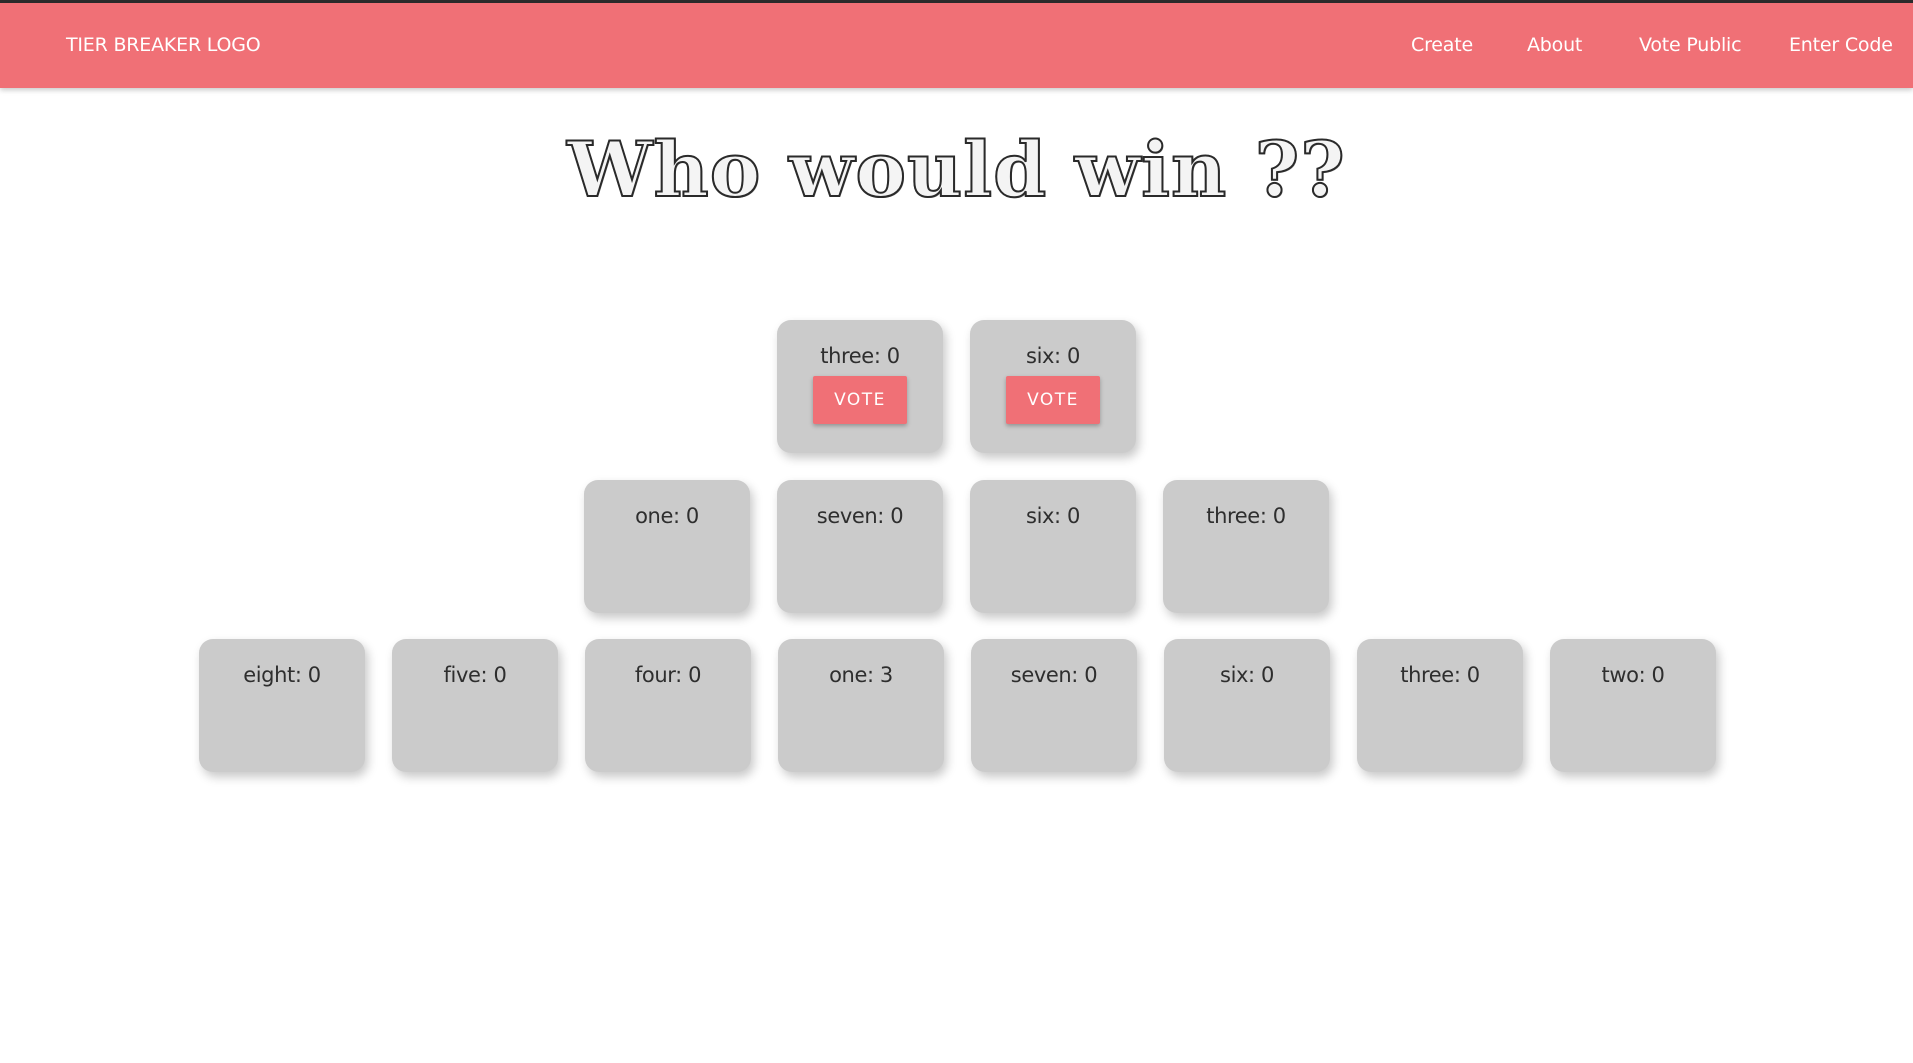 The width and height of the screenshot is (1913, 1063). What do you see at coordinates (668, 675) in the screenshot?
I see `contestant-label: four: 0` at bounding box center [668, 675].